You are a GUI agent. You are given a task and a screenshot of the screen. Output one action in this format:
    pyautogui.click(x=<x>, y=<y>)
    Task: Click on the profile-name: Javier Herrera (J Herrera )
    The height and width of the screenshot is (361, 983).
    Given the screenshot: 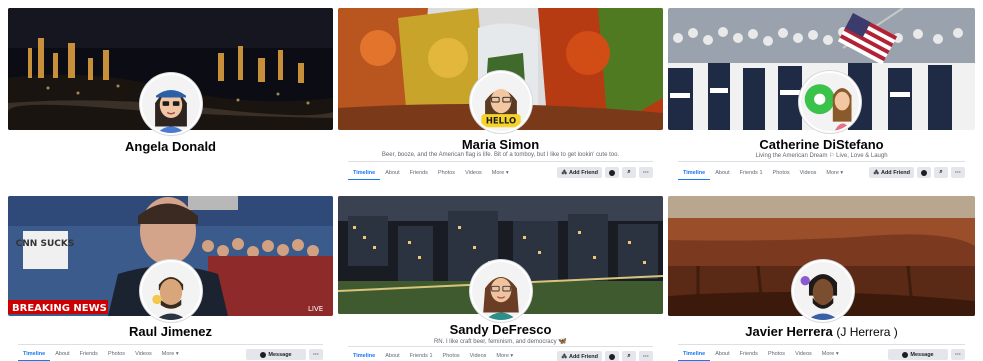 What is the action you would take?
    pyautogui.click(x=821, y=331)
    